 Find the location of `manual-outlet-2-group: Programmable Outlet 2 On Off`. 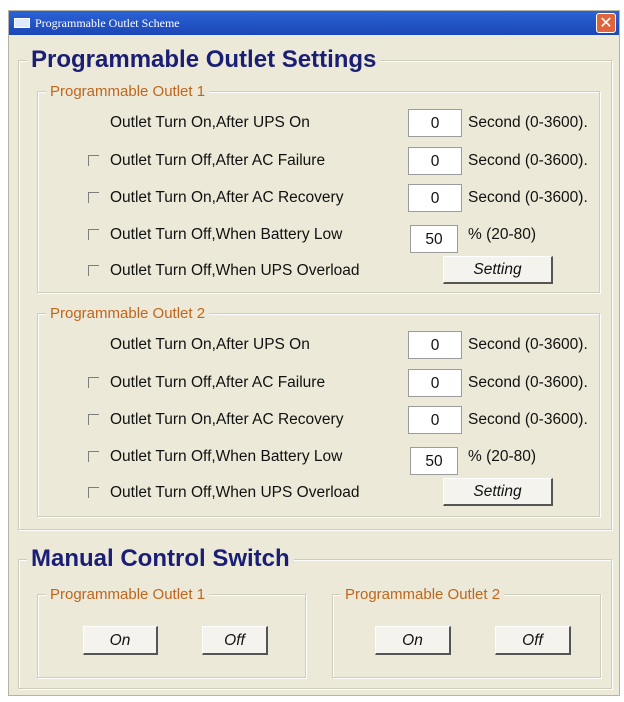

manual-outlet-2-group: Programmable Outlet 2 On Off is located at coordinates (466, 632).